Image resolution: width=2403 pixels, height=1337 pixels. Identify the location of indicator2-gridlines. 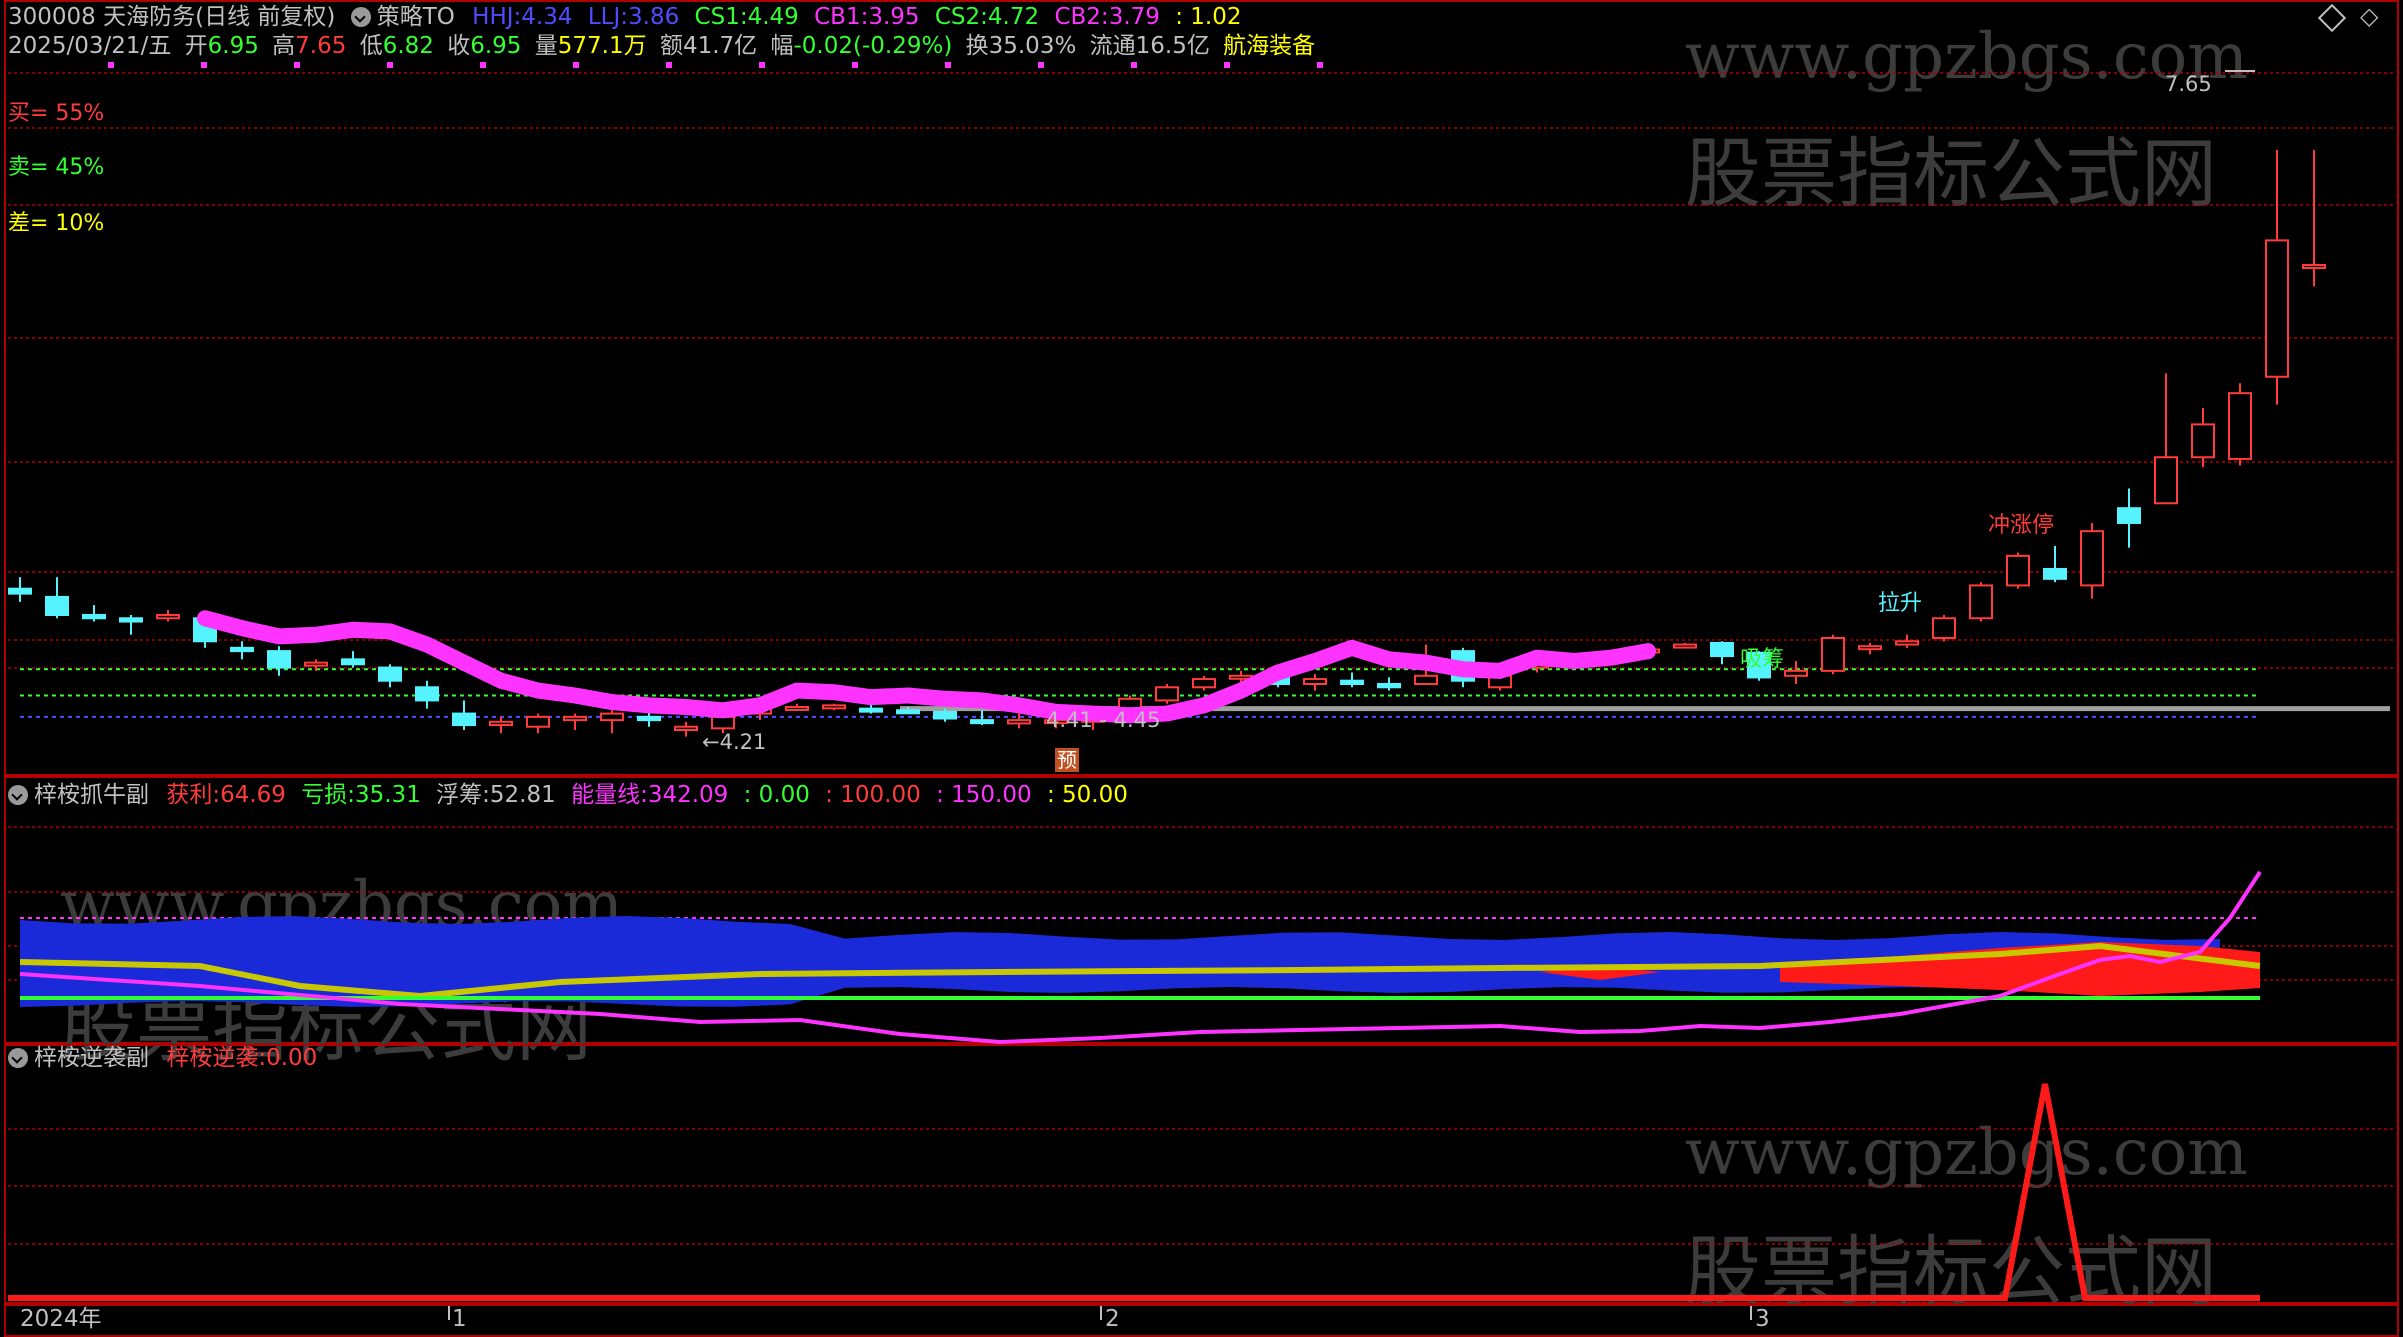
(1201, 1186).